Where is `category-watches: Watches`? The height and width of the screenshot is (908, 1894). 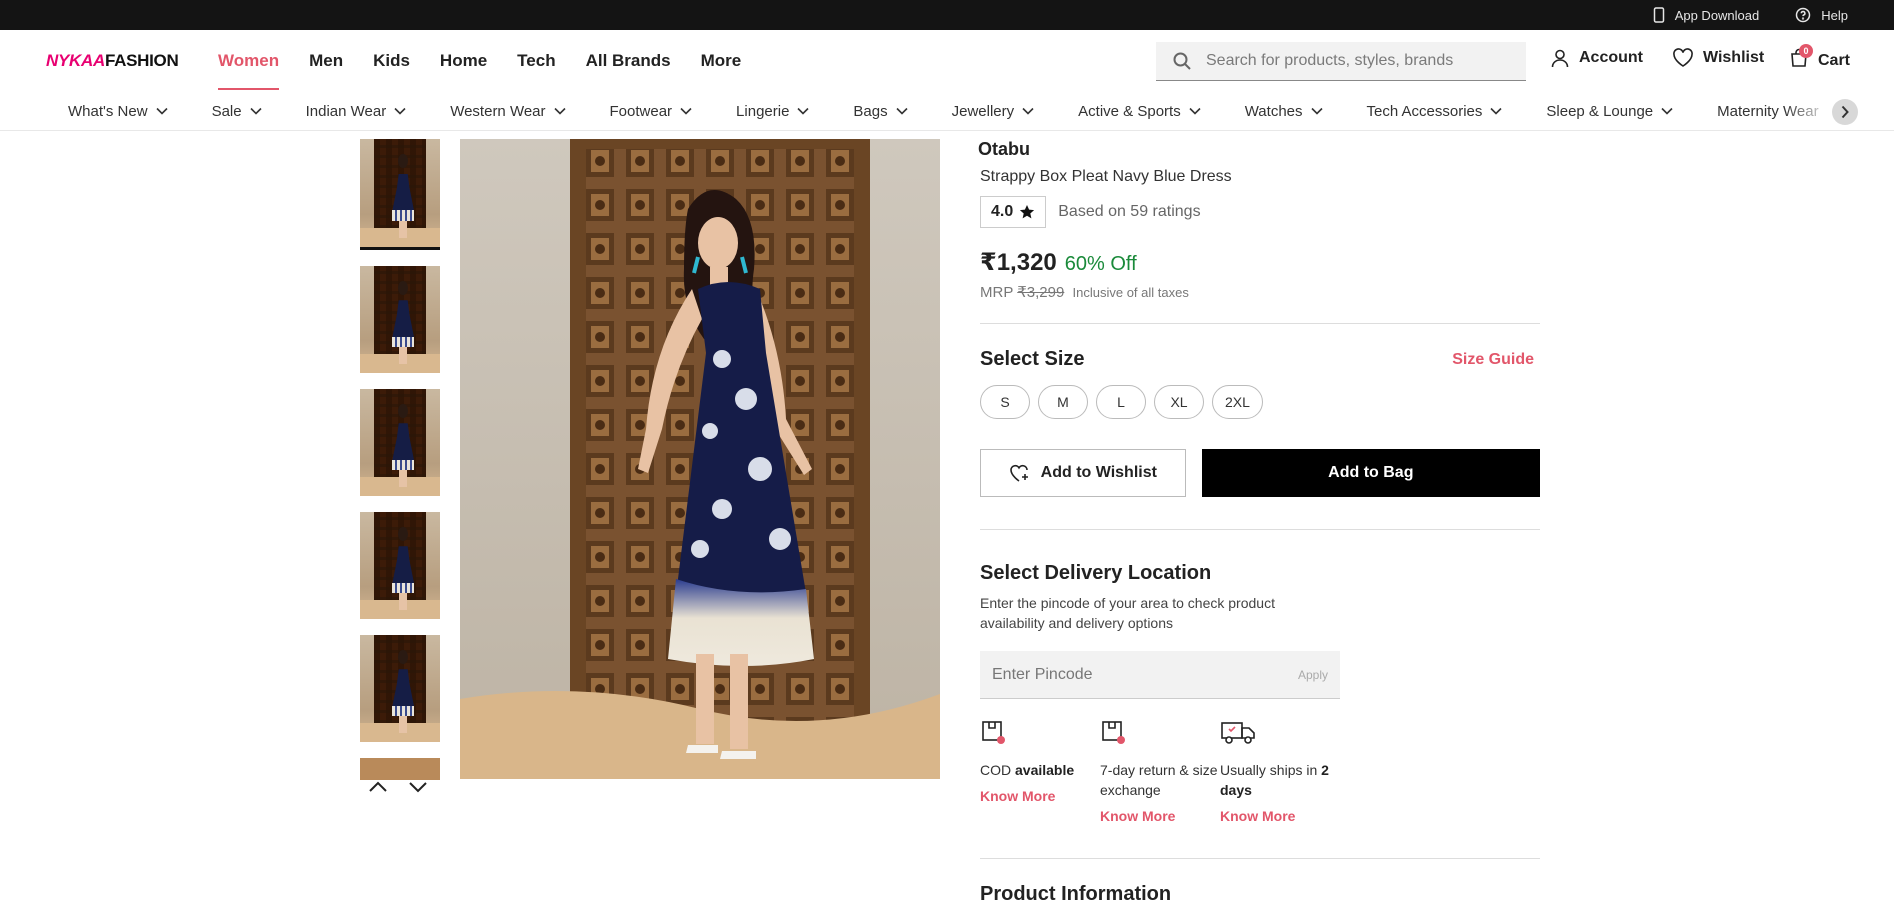
category-watches: Watches is located at coordinates (1284, 111).